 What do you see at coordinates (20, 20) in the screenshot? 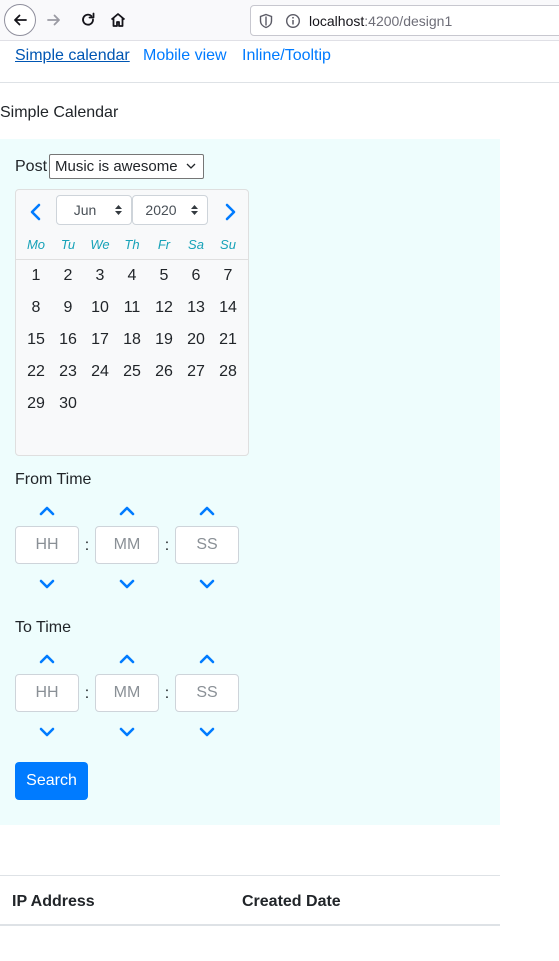
I see `back-button` at bounding box center [20, 20].